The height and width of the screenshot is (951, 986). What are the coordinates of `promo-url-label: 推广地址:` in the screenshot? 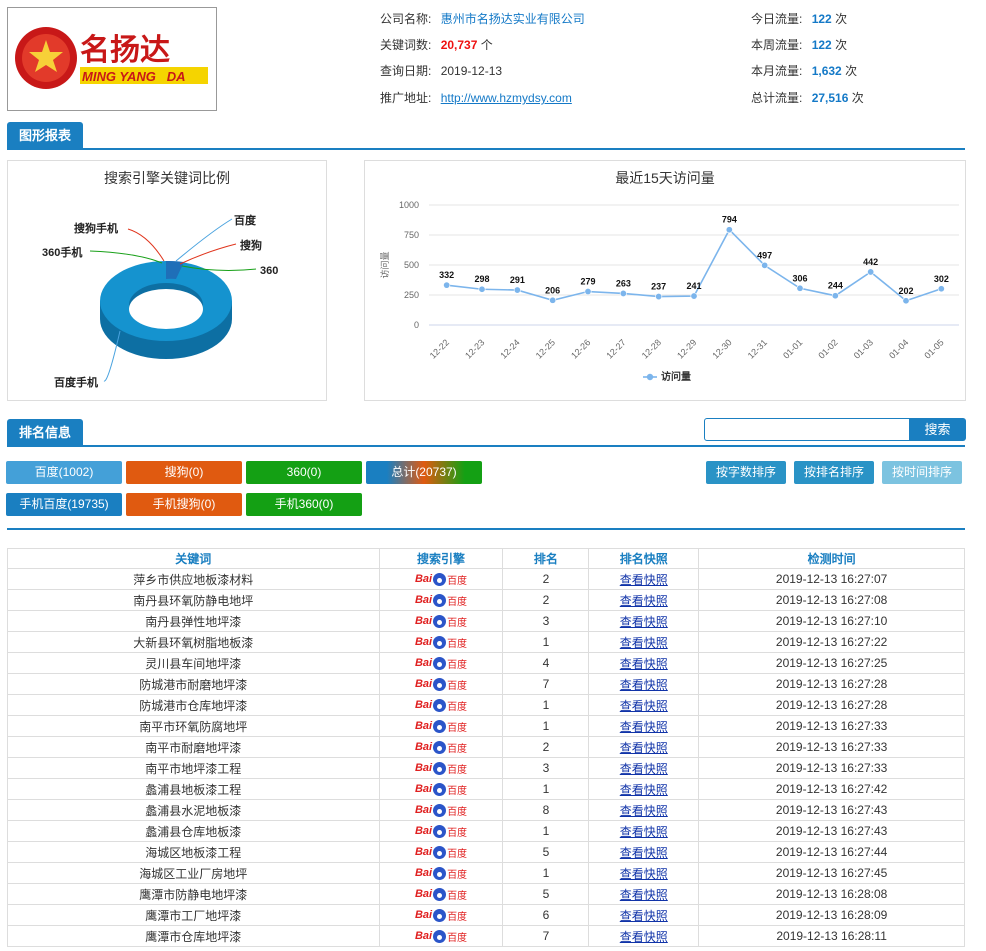 It's located at (406, 98).